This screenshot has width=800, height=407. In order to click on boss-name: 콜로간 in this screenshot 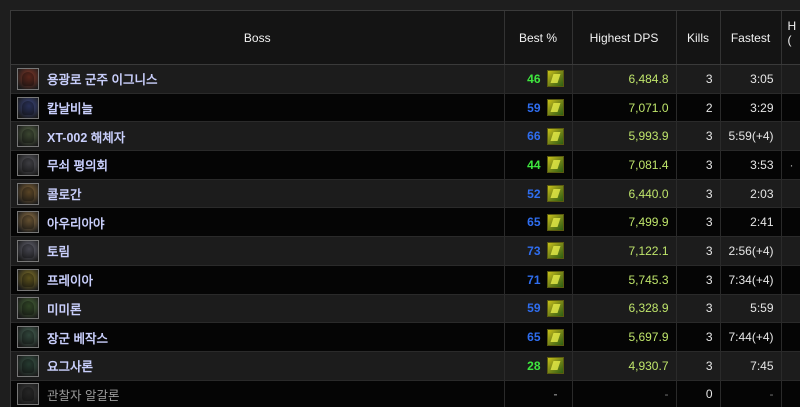, I will do `click(64, 193)`.